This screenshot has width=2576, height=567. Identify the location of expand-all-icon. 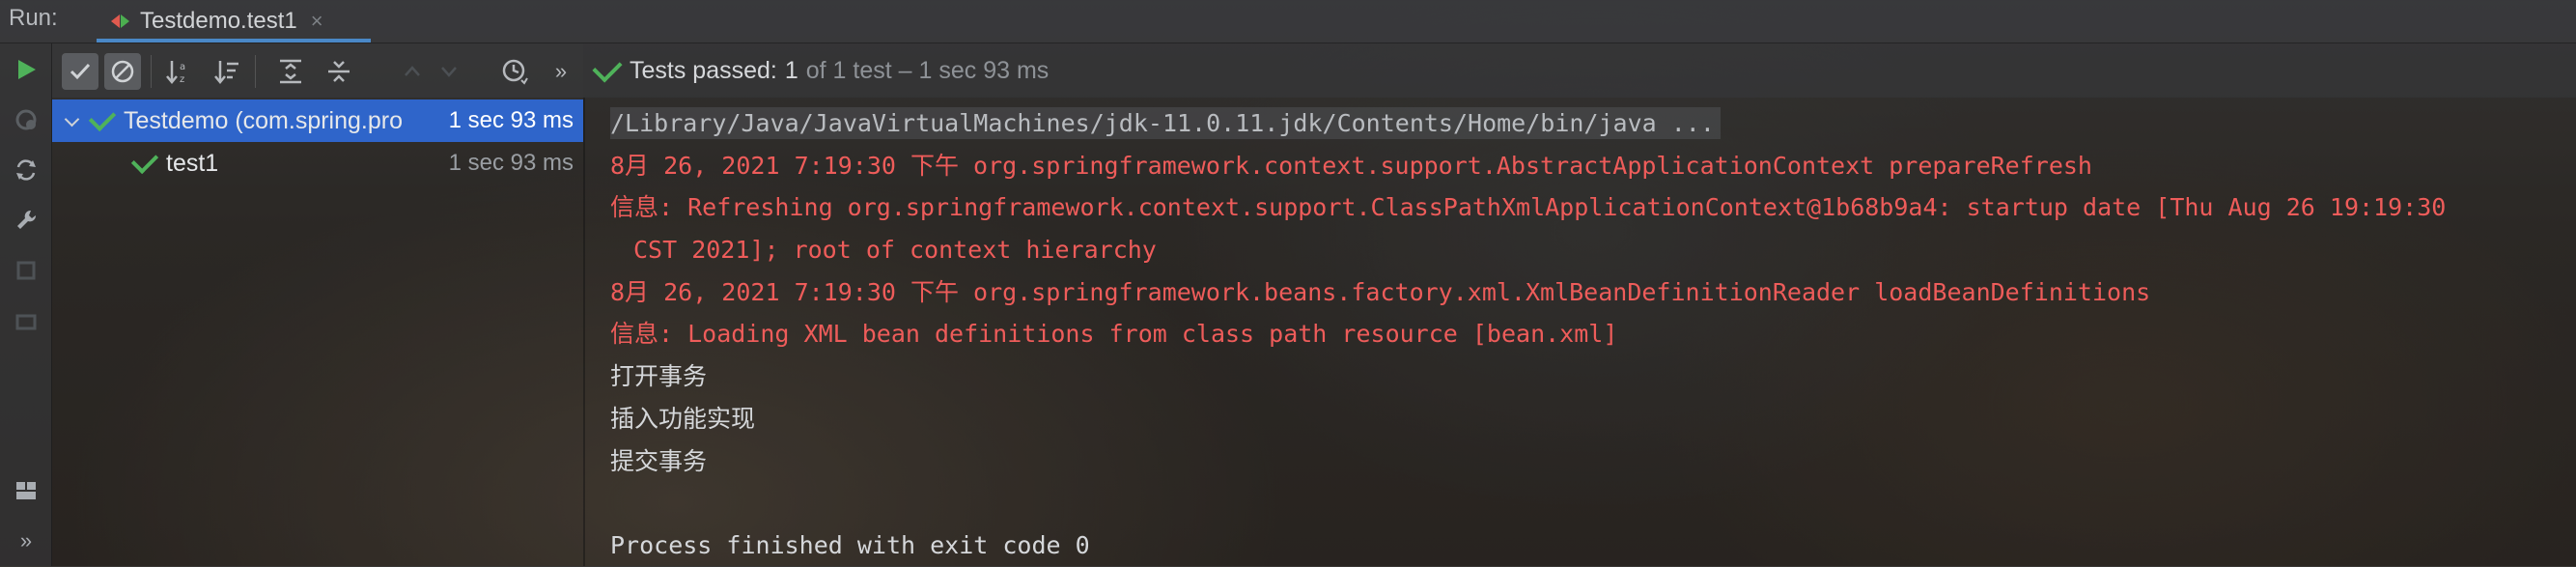
(290, 71).